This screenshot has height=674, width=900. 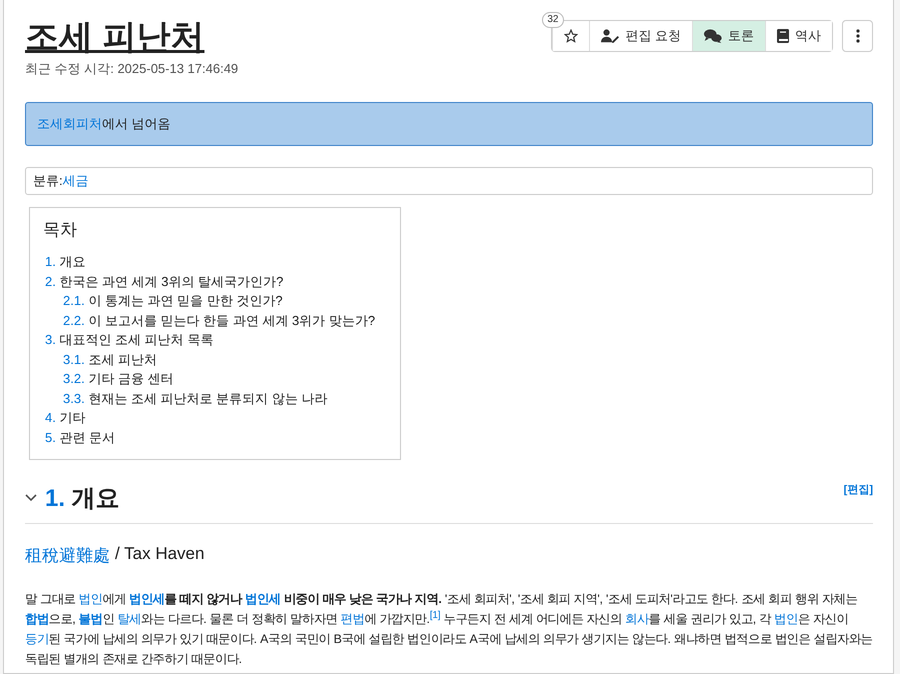 What do you see at coordinates (858, 489) in the screenshot?
I see `edit-link: [편집]` at bounding box center [858, 489].